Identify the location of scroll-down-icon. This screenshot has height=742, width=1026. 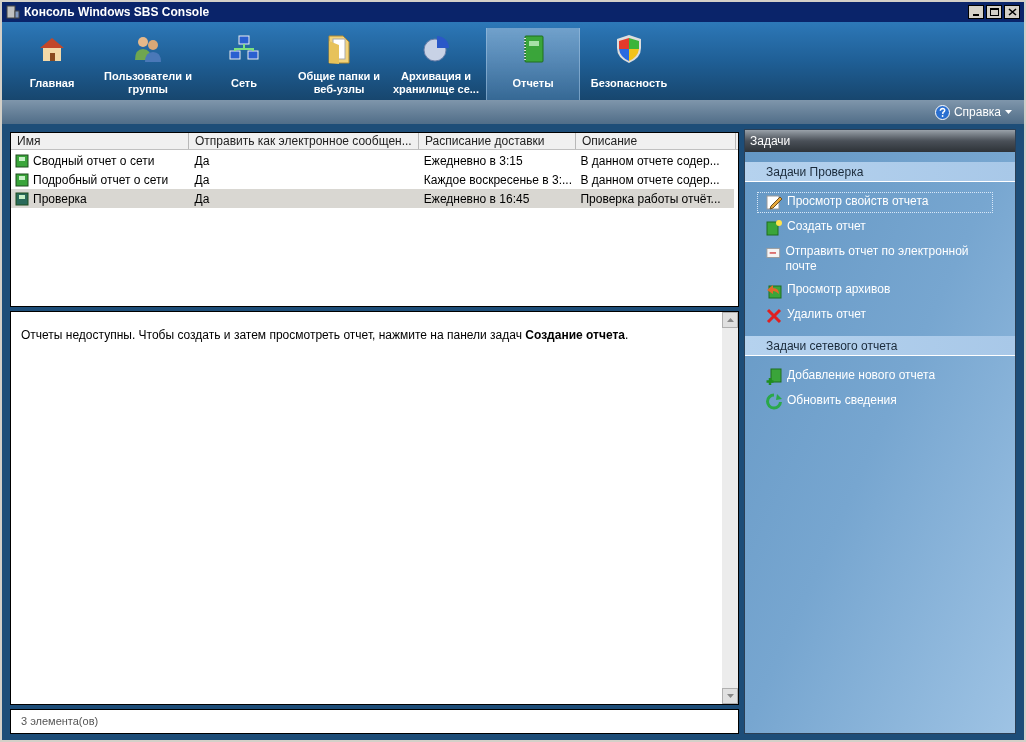
(730, 696).